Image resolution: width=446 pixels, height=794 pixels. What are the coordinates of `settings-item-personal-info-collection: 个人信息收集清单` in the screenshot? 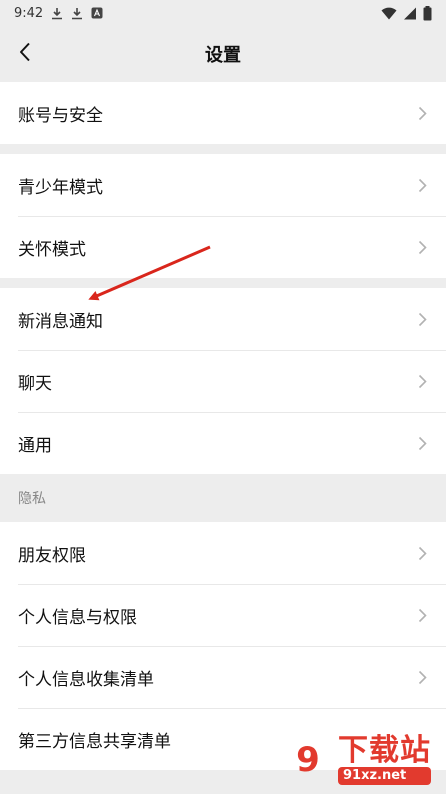 It's located at (223, 677).